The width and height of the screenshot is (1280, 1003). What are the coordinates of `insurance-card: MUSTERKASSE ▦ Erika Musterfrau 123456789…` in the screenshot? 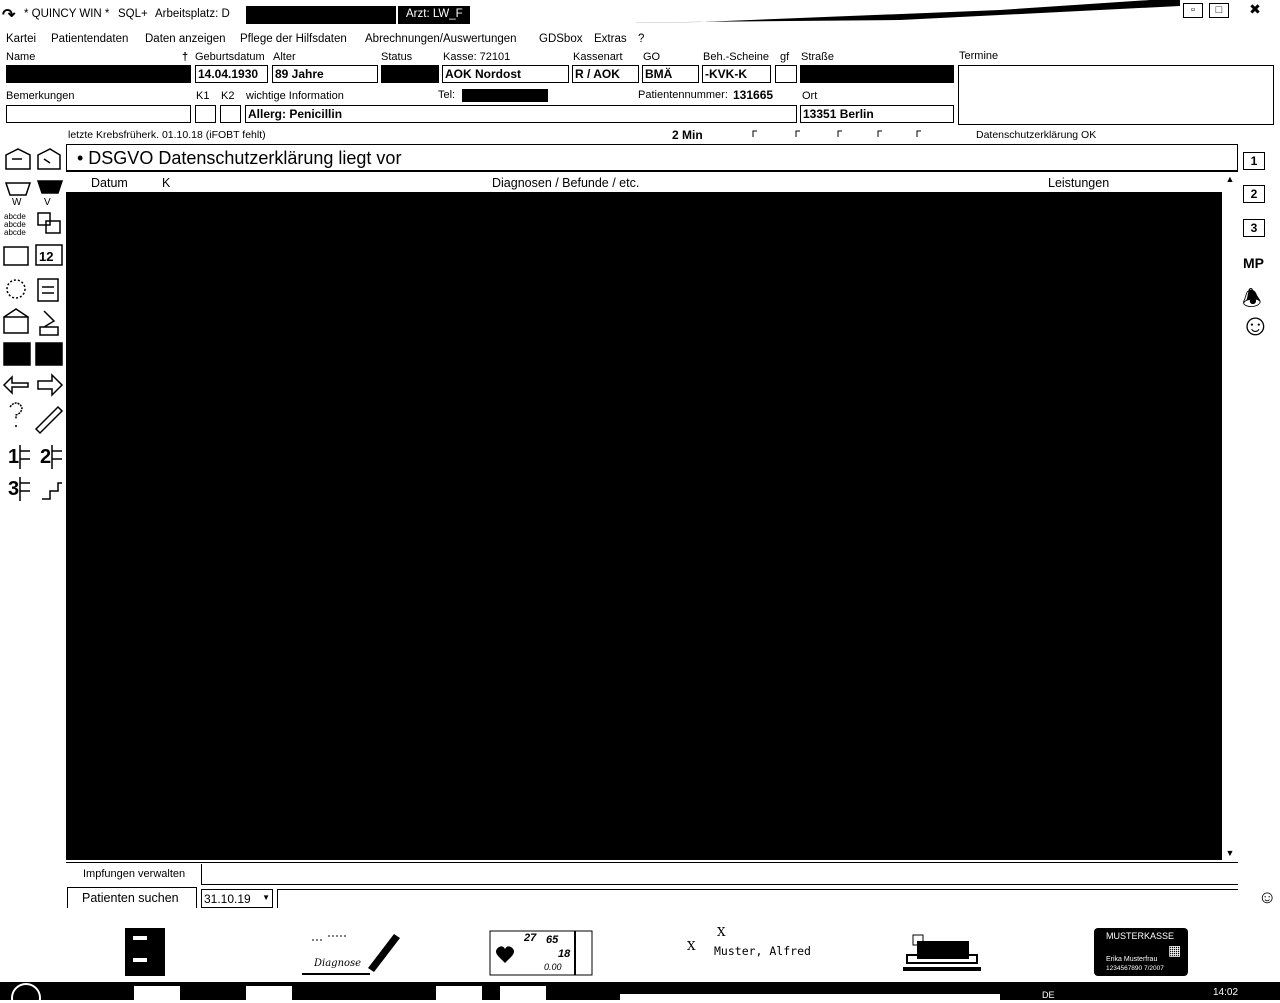 It's located at (1141, 952).